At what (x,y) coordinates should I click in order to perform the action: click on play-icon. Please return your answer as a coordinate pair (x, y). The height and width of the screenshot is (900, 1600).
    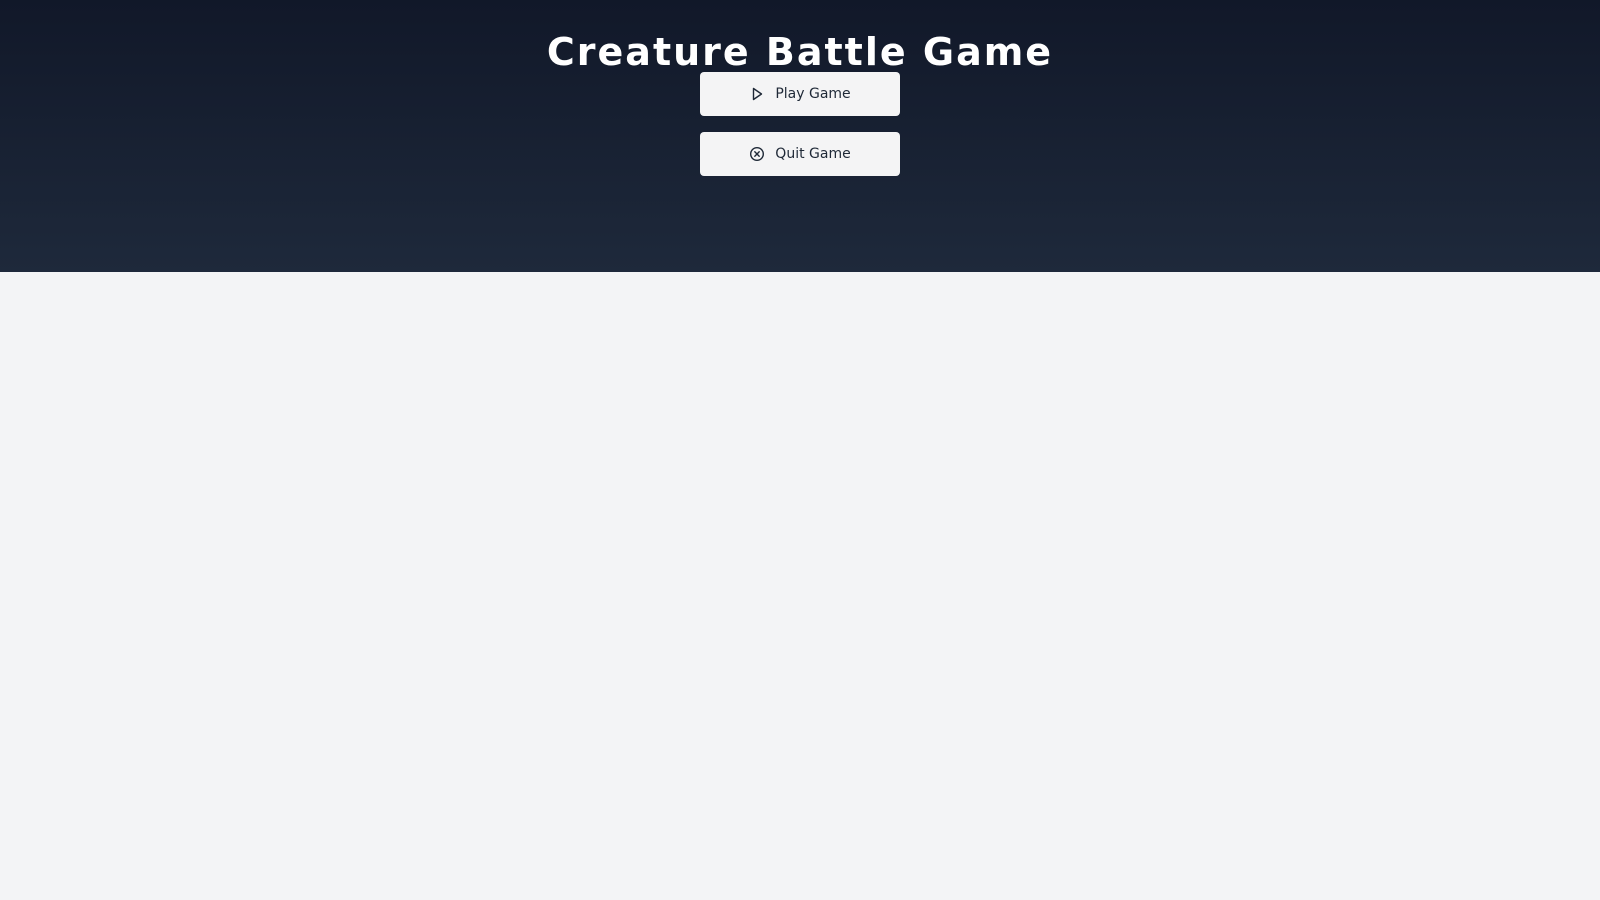
    Looking at the image, I should click on (757, 94).